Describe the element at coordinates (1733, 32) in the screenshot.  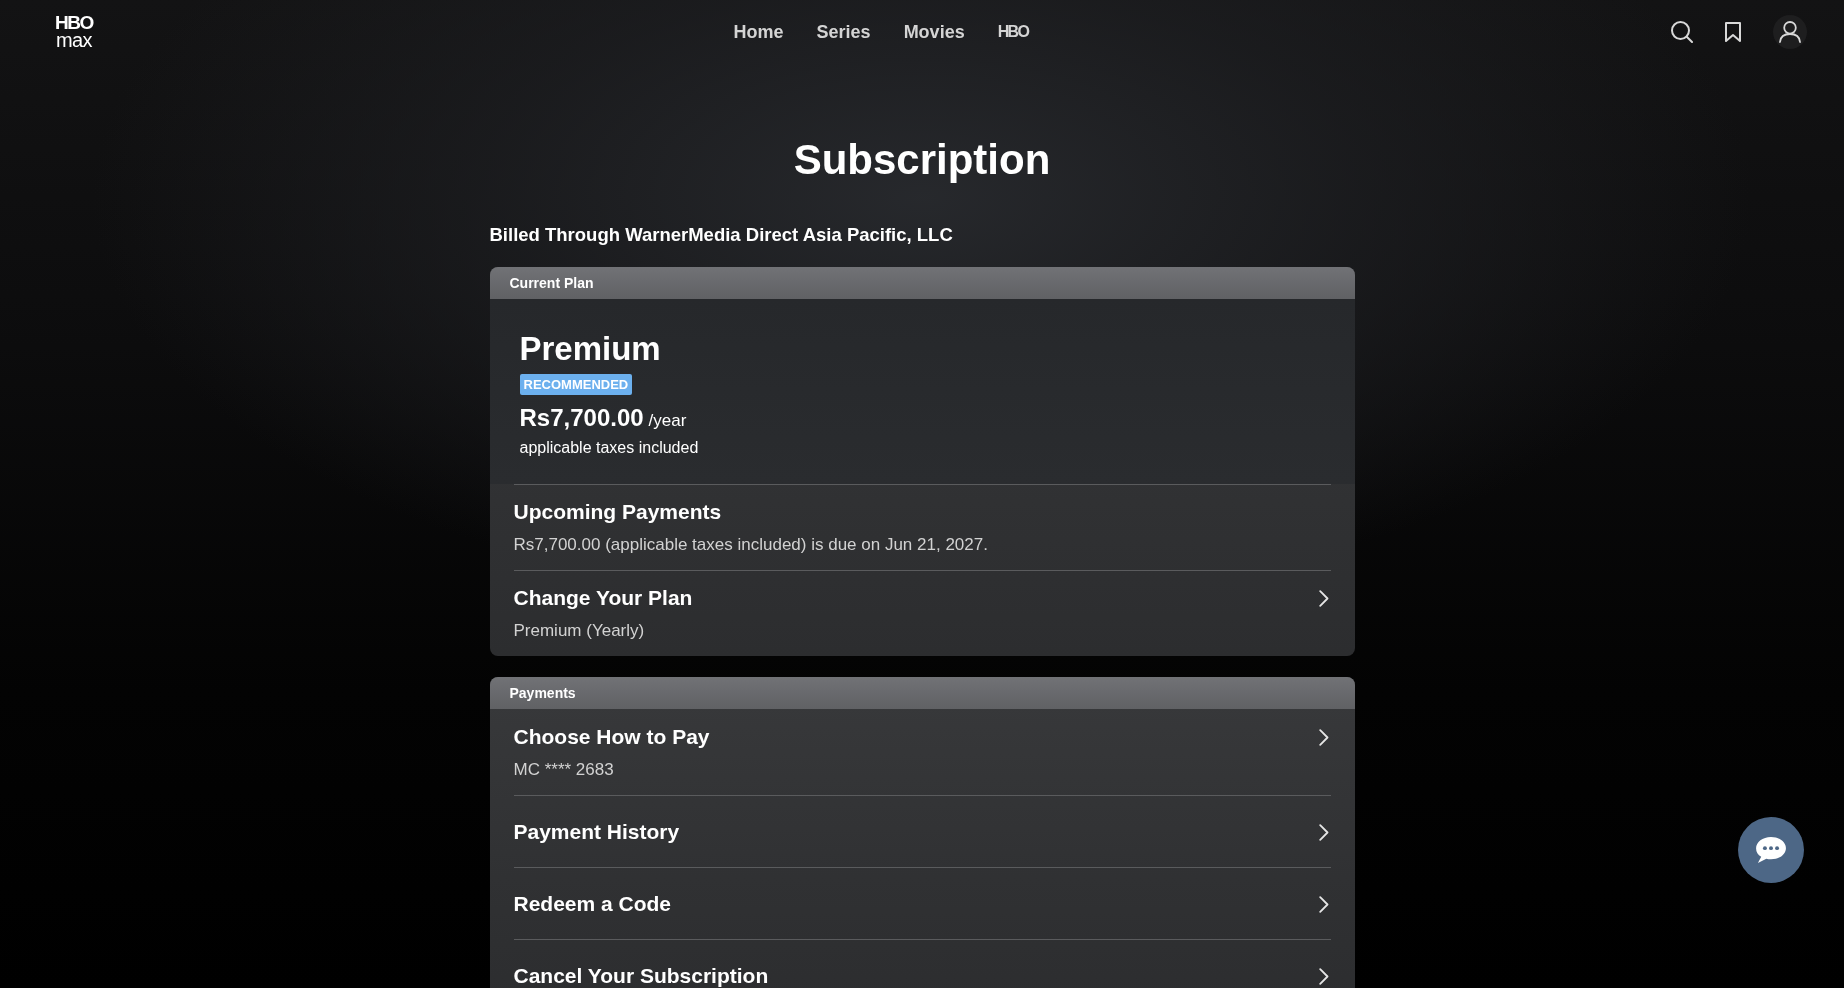
I see `bookmark-icon` at that location.